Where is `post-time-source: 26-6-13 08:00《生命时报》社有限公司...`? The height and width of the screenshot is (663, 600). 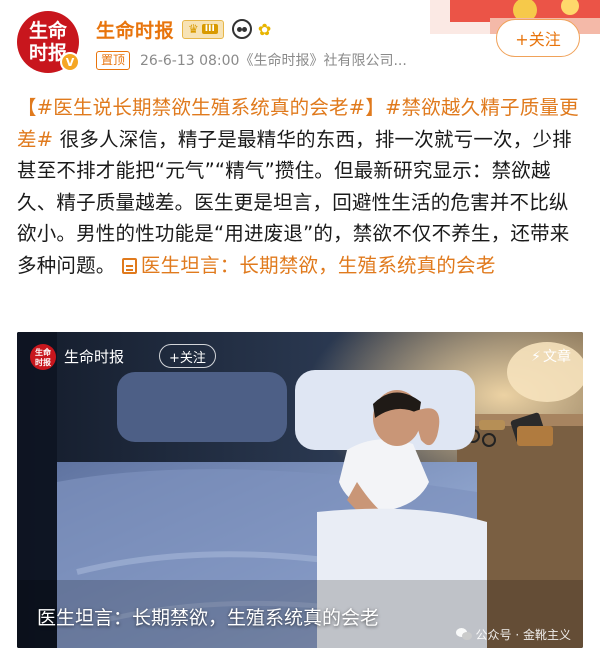
post-time-source: 26-6-13 08:00《生命时报》社有限公司... is located at coordinates (273, 61).